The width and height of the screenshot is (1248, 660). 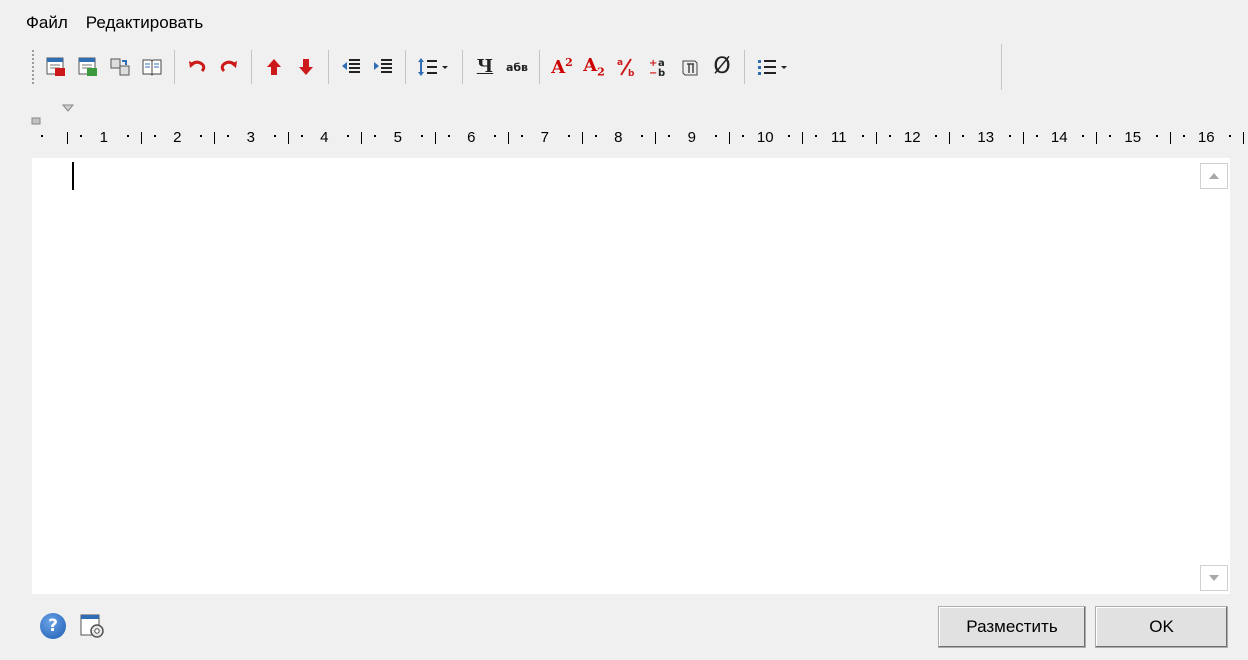 I want to click on list-button, so click(x=773, y=67).